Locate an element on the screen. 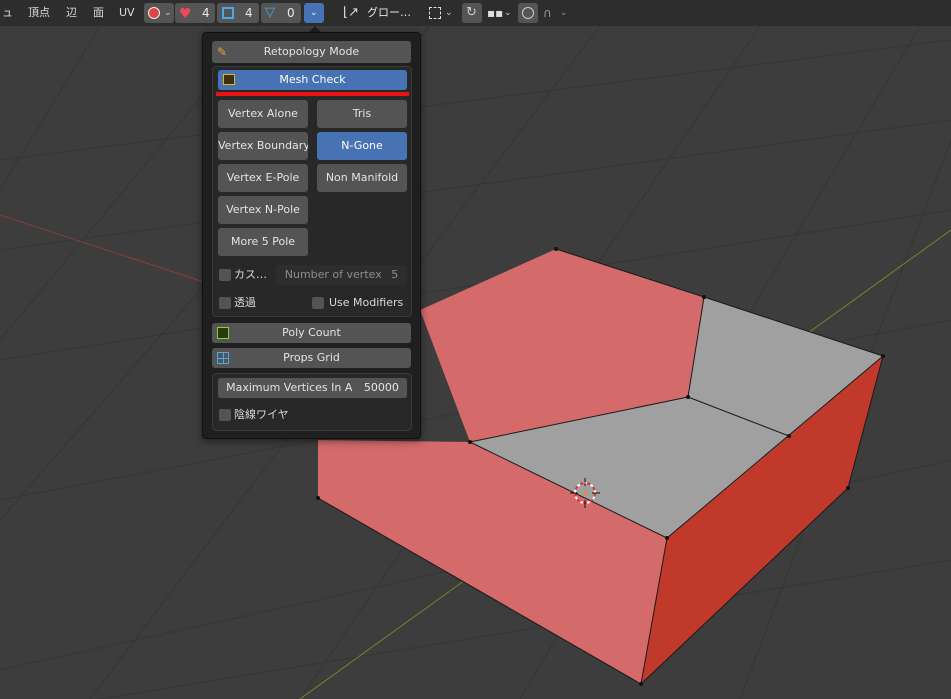 This screenshot has width=951, height=699. verts-count: 0 is located at coordinates (291, 13).